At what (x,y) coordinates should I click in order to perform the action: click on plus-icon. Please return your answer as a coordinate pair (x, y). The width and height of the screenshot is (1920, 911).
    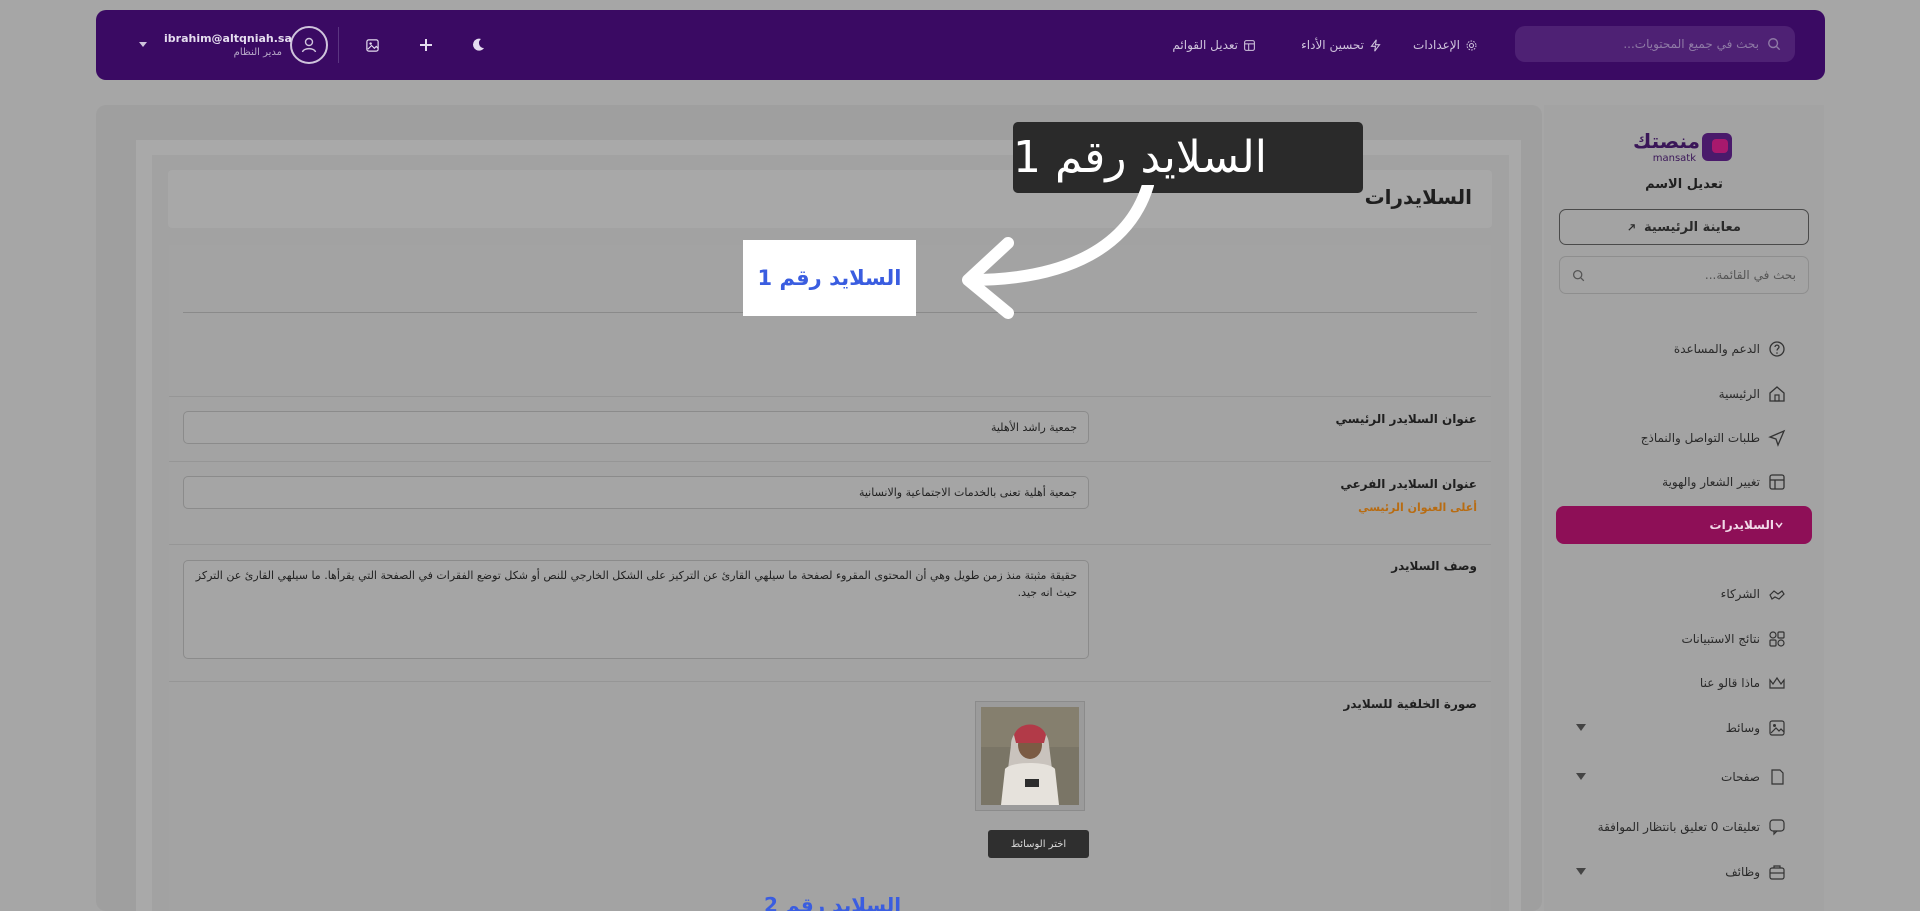
    Looking at the image, I should click on (426, 45).